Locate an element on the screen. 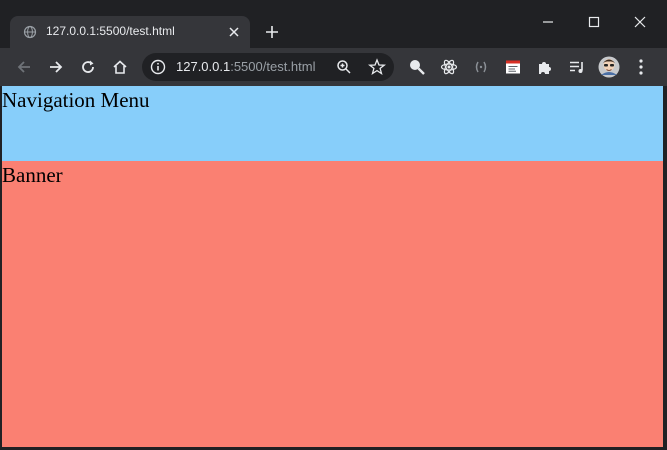  globe-icon is located at coordinates (30, 32).